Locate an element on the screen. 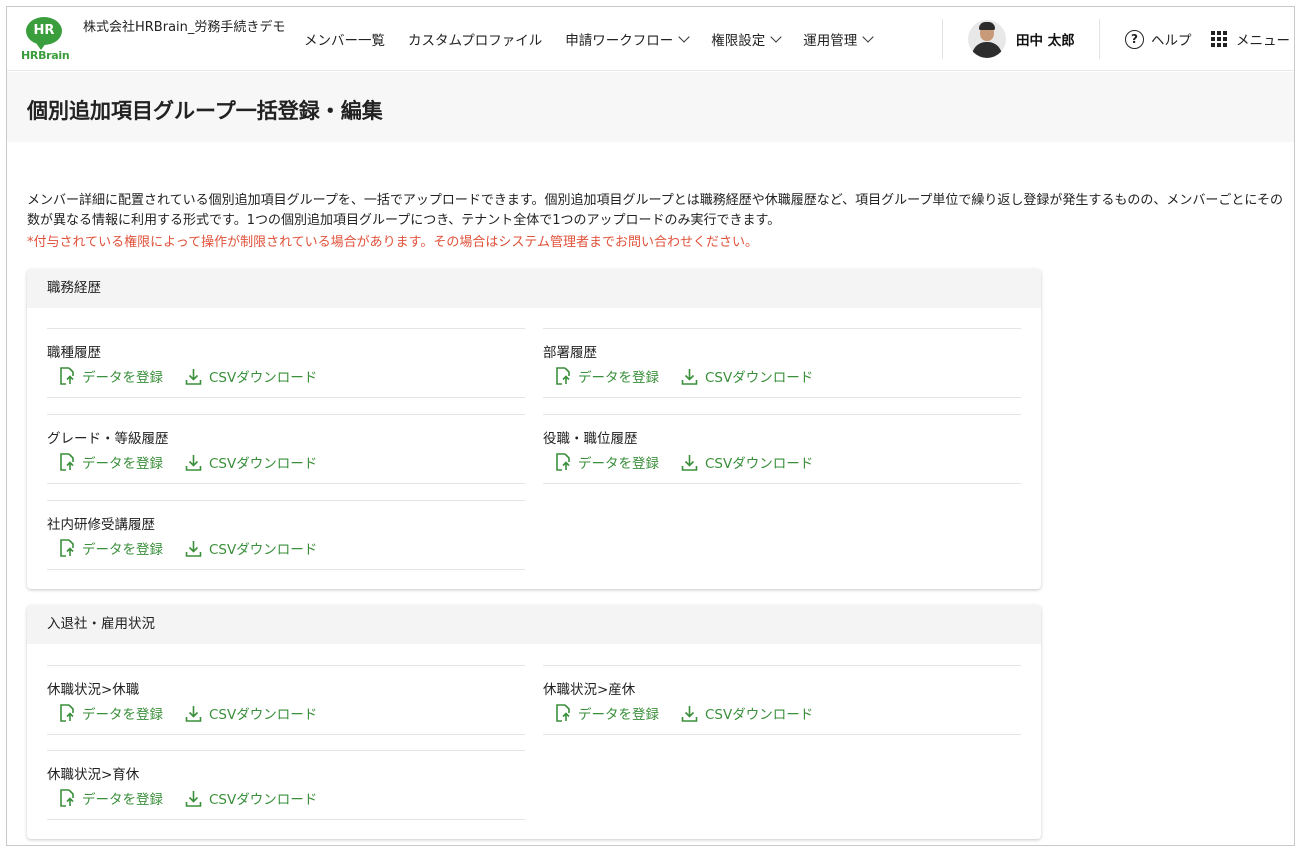 The height and width of the screenshot is (858, 1306). section-title: 職務経歴 is located at coordinates (534, 288).